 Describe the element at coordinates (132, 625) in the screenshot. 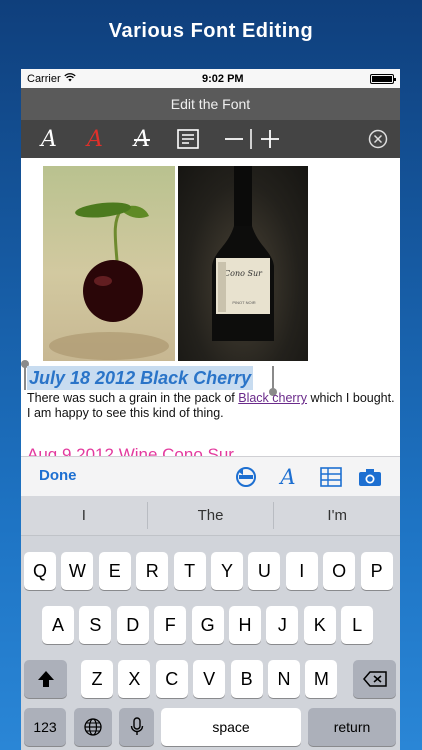

I see `key-d: D` at that location.